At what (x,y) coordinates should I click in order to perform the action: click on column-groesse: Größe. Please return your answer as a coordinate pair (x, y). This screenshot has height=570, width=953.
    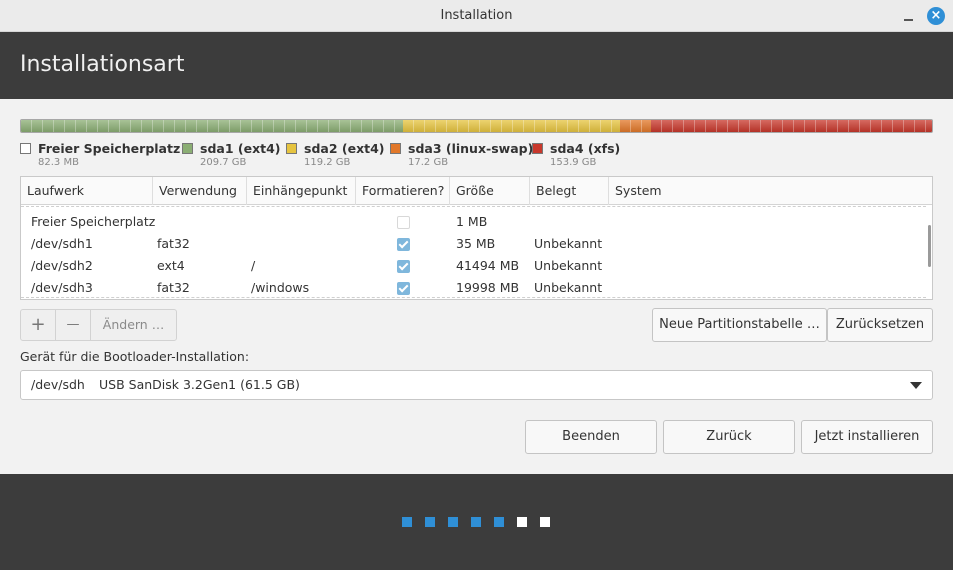
    Looking at the image, I should click on (490, 191).